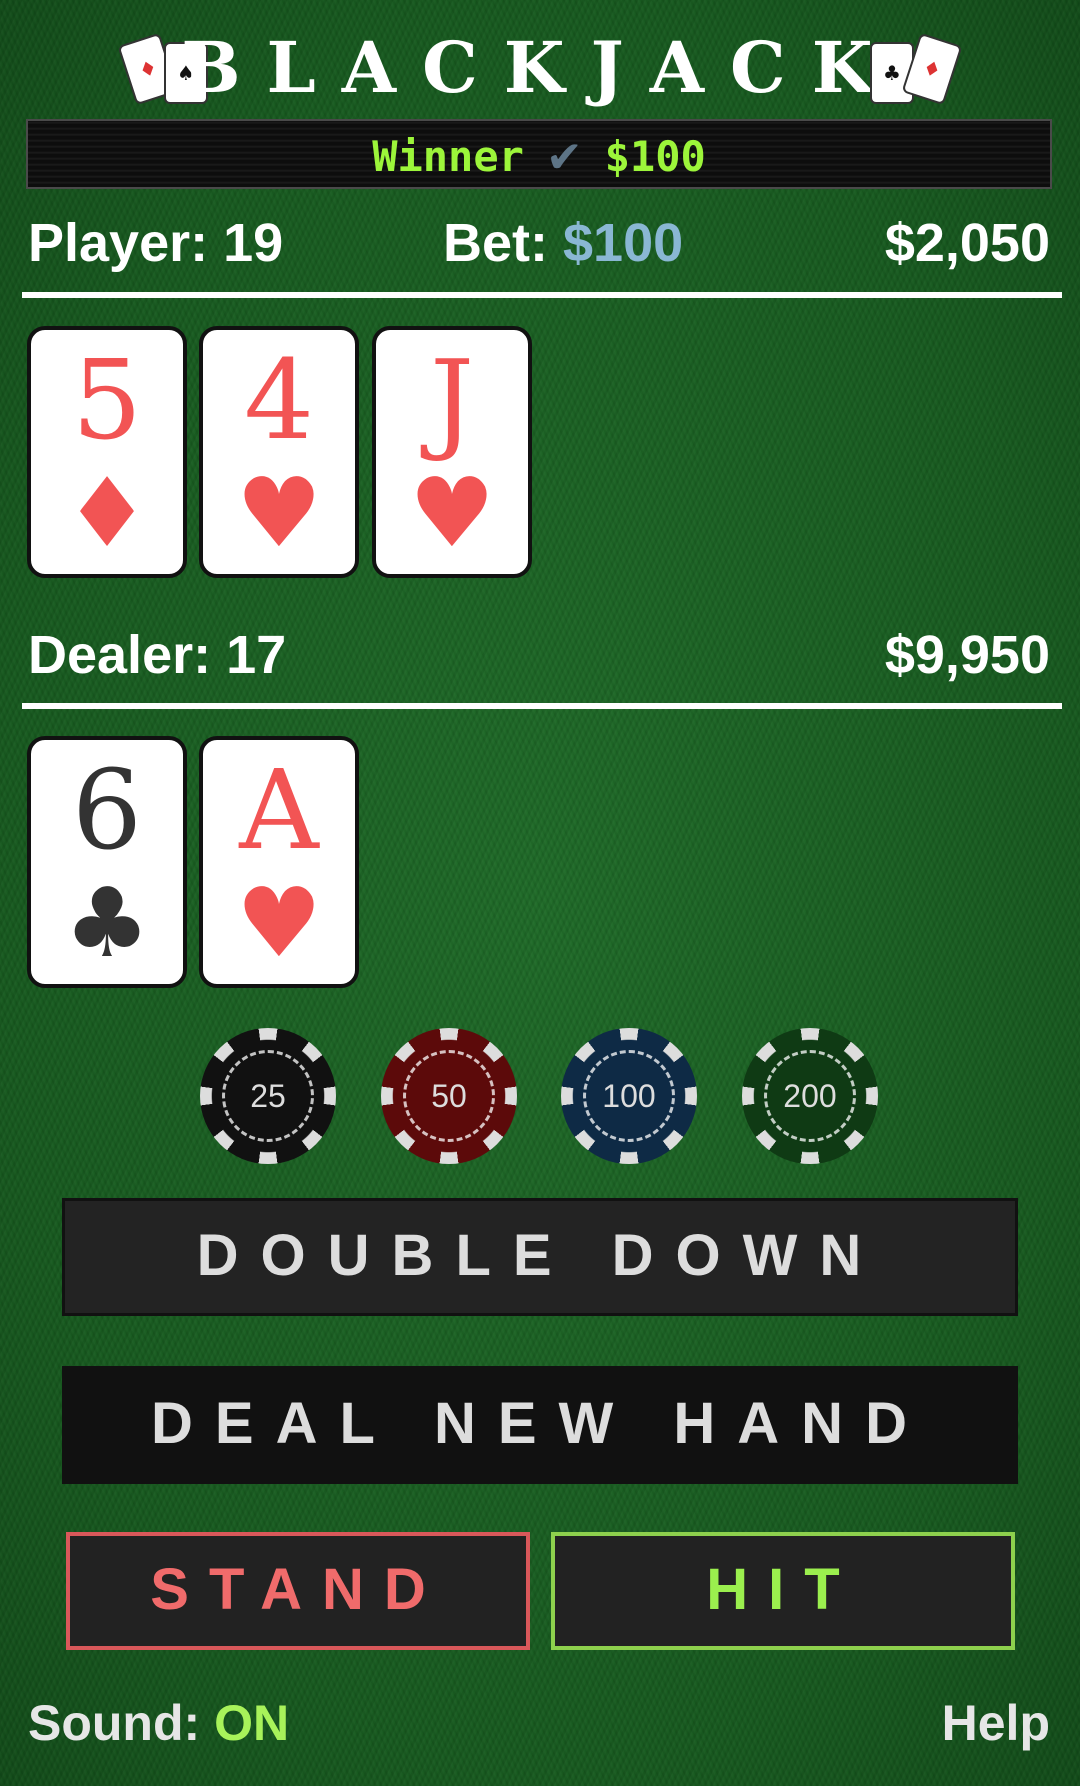 This screenshot has height=1786, width=1080. Describe the element at coordinates (623, 243) in the screenshot. I see `bet-value: $100` at that location.